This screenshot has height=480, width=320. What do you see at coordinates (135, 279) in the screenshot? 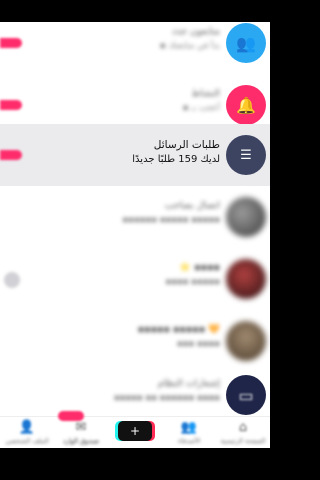
I see `list-item-conversation: ⭐ ▪▪▪▪ ▪▪▪▪ ▪▪▪▪▪` at bounding box center [135, 279].